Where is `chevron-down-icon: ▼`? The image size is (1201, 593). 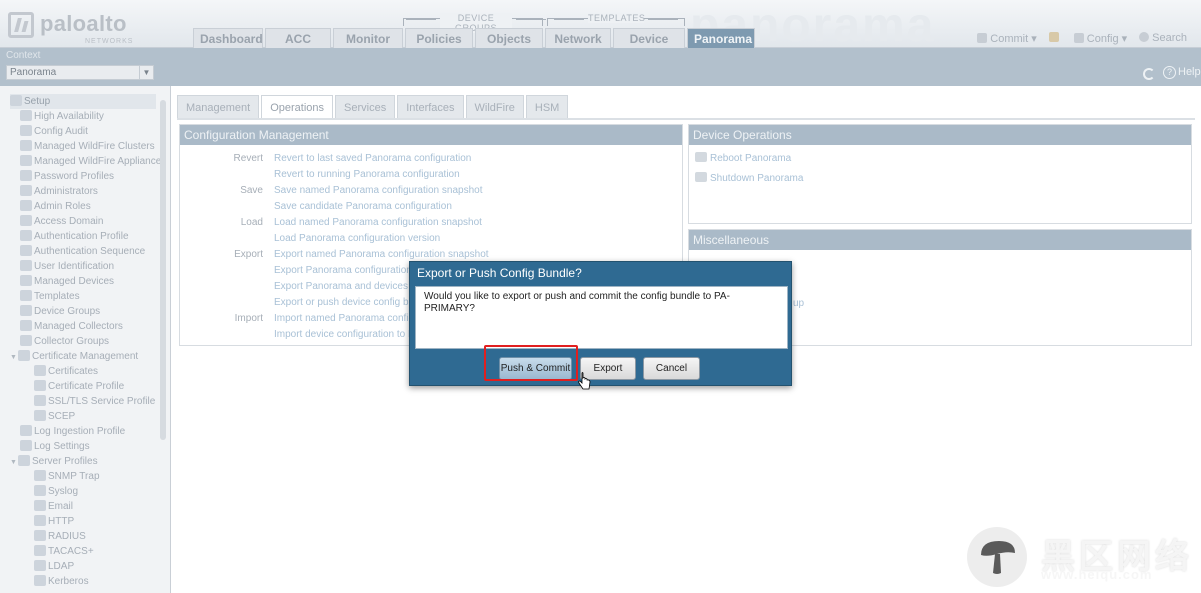 chevron-down-icon: ▼ is located at coordinates (146, 72).